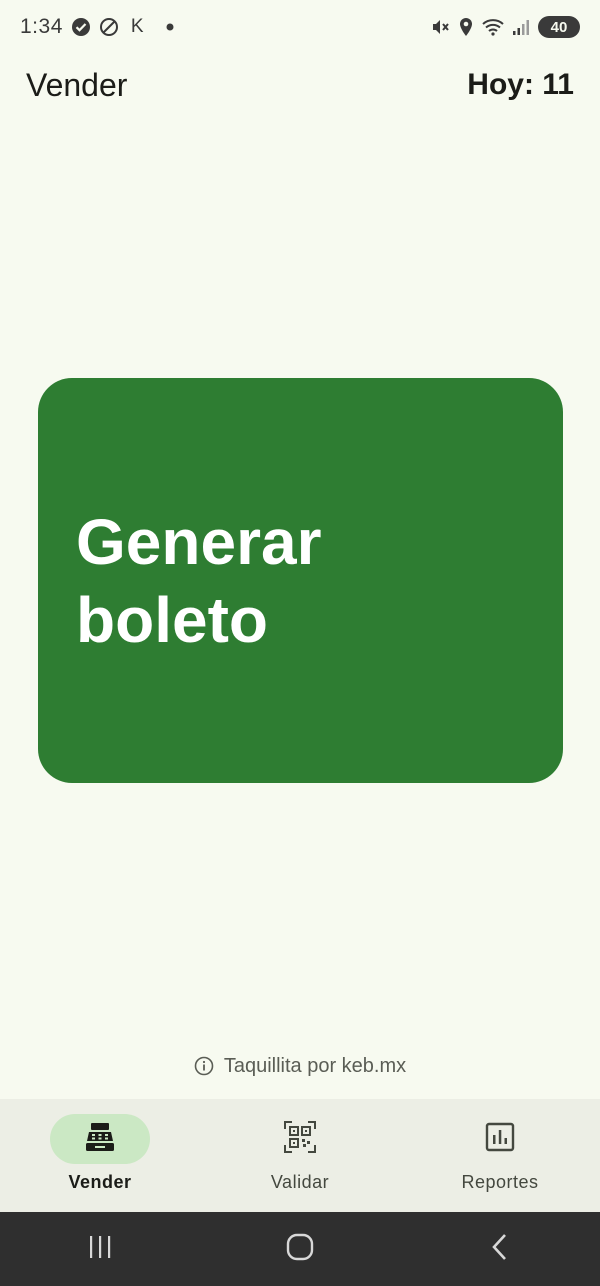 The height and width of the screenshot is (1286, 600). I want to click on system-navigation, so click(300, 1249).